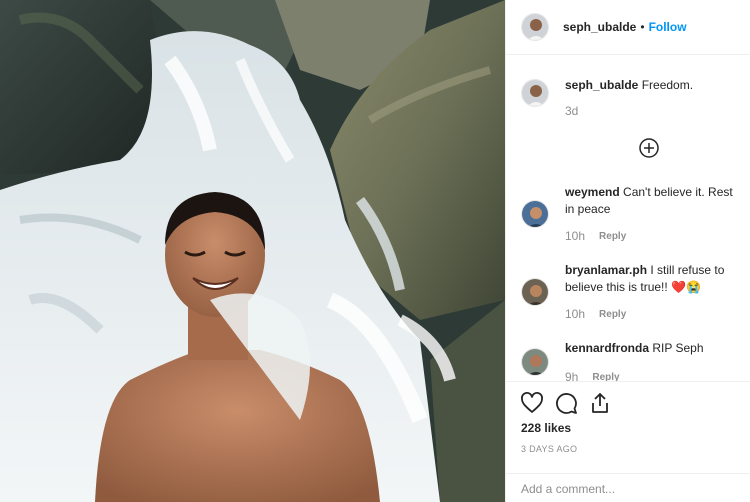 This screenshot has width=750, height=502. What do you see at coordinates (633, 98) in the screenshot?
I see `caption: seph_ubalde Freedom. 3d` at bounding box center [633, 98].